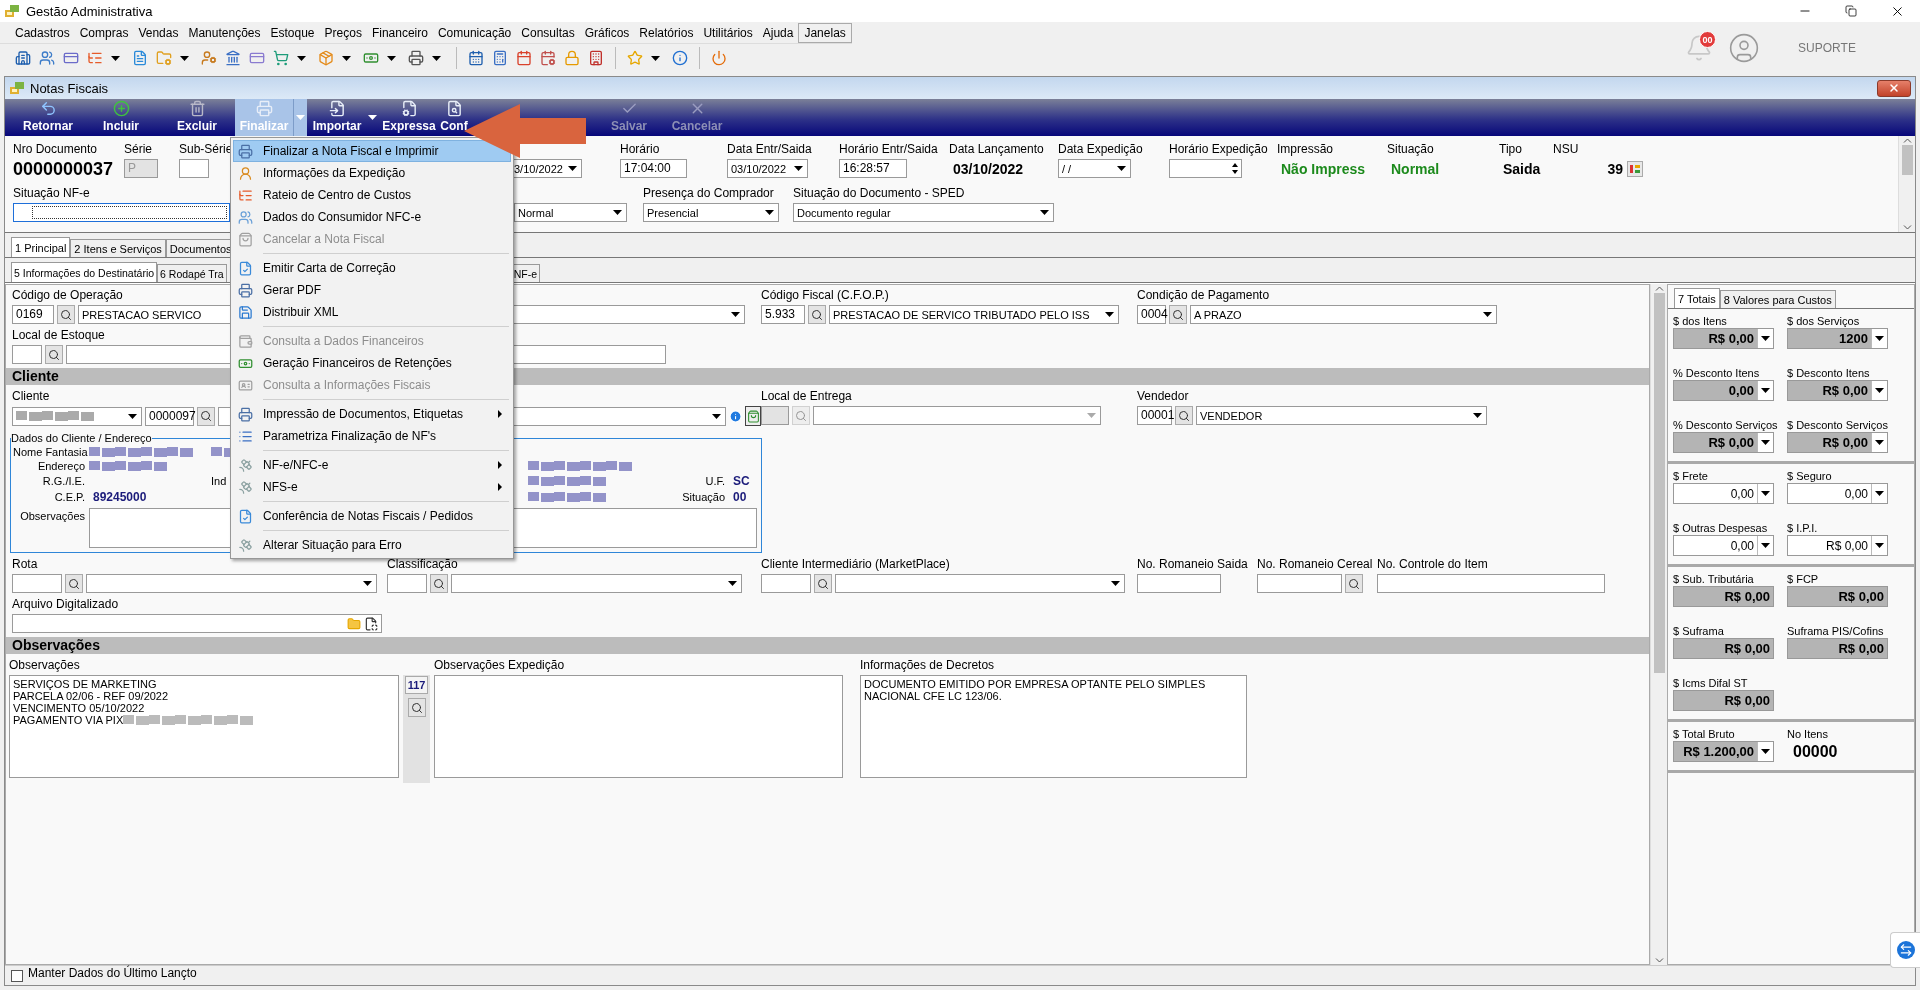  What do you see at coordinates (1803, 579) in the screenshot?
I see `field-label: $ FCP` at bounding box center [1803, 579].